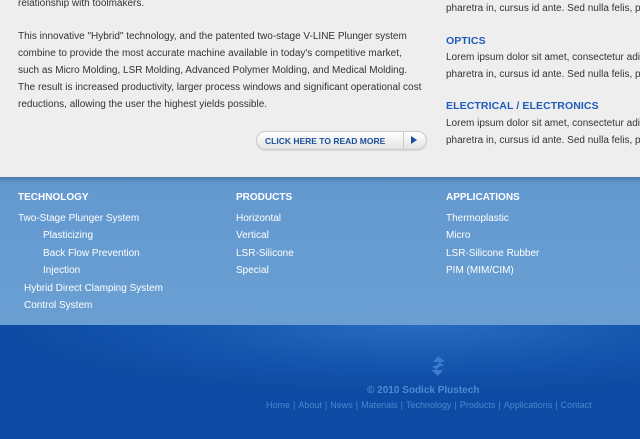 The image size is (640, 439). What do you see at coordinates (264, 197) in the screenshot?
I see `footer-heading-products: PRODUCTS` at bounding box center [264, 197].